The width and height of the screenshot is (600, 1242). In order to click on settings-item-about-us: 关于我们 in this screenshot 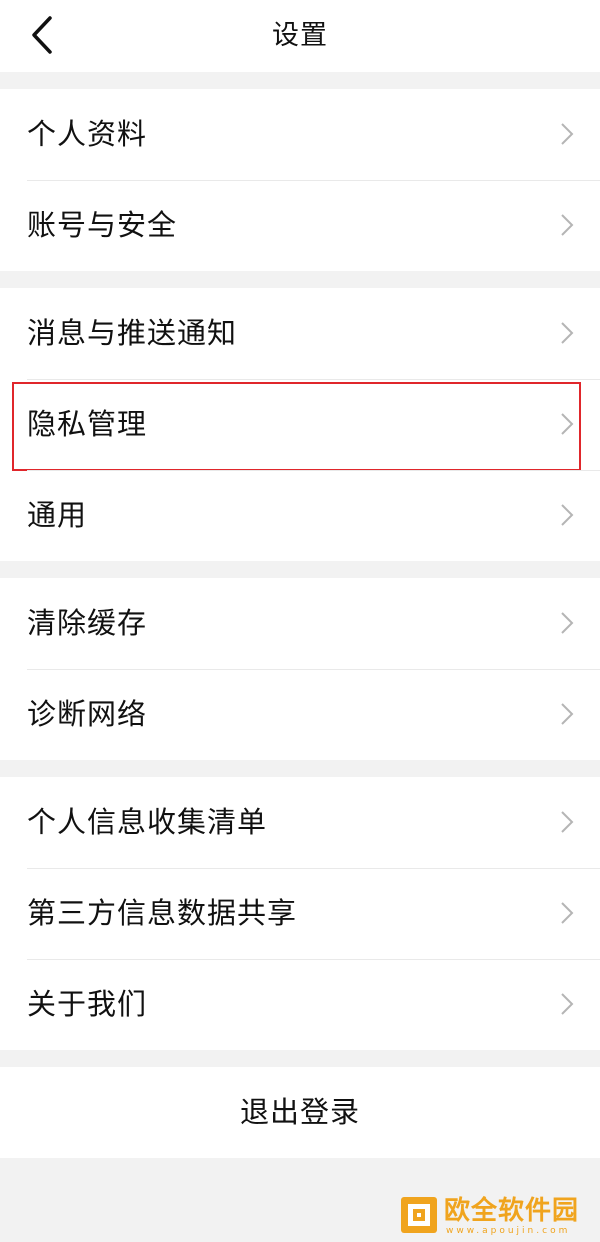, I will do `click(300, 1004)`.